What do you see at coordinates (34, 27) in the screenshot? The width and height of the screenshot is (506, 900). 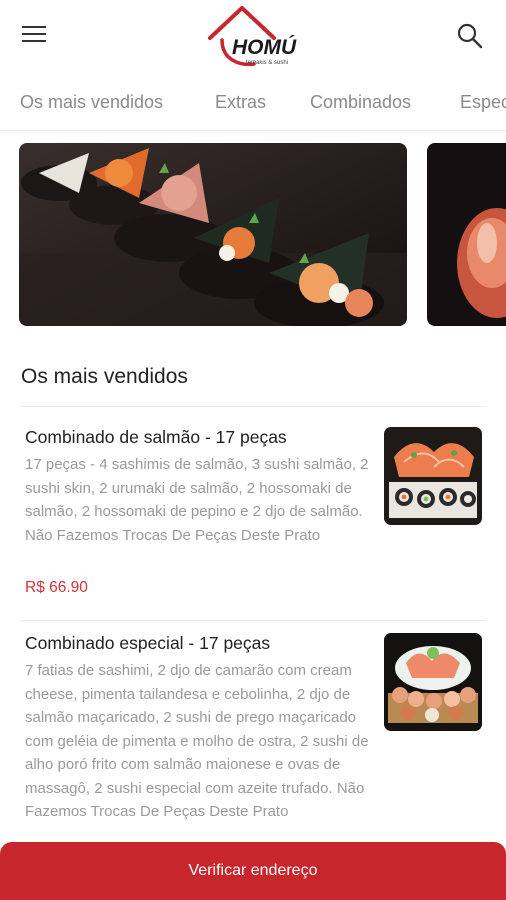 I see `hamburger-icon` at bounding box center [34, 27].